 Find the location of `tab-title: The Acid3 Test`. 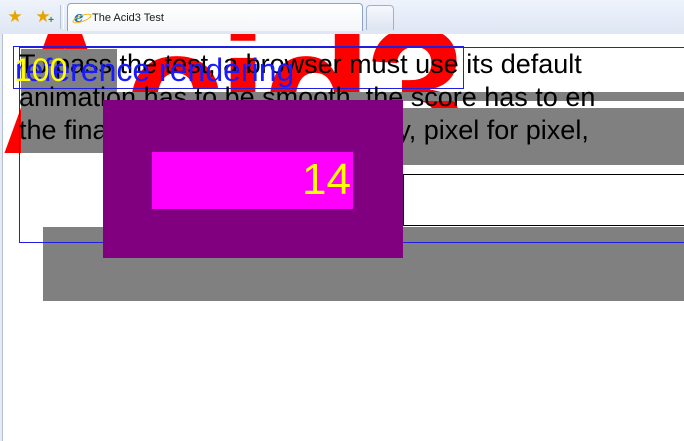

tab-title: The Acid3 Test is located at coordinates (128, 18).